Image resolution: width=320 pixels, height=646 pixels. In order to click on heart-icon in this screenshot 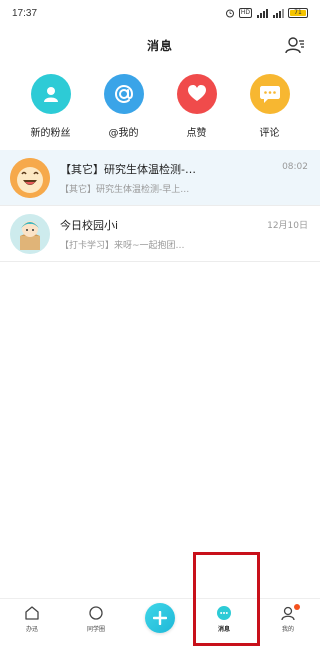, I will do `click(196, 93)`.